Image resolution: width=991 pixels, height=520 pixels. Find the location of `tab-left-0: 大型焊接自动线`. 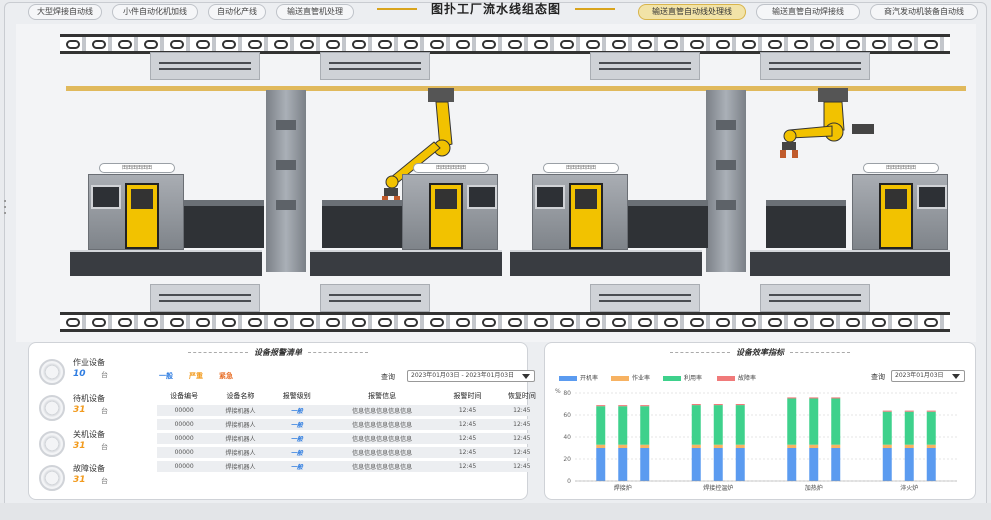

tab-left-0: 大型焊接自动线 is located at coordinates (65, 12).